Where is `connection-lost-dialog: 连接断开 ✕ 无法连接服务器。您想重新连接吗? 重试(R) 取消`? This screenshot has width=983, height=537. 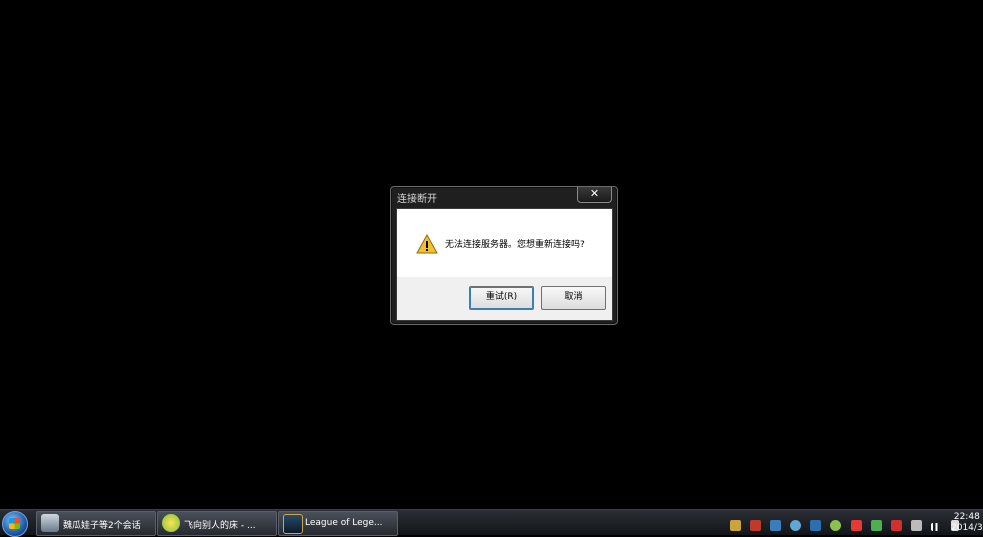
connection-lost-dialog: 连接断开 ✕ 无法连接服务器。您想重新连接吗? 重试(R) 取消 is located at coordinates (504, 255).